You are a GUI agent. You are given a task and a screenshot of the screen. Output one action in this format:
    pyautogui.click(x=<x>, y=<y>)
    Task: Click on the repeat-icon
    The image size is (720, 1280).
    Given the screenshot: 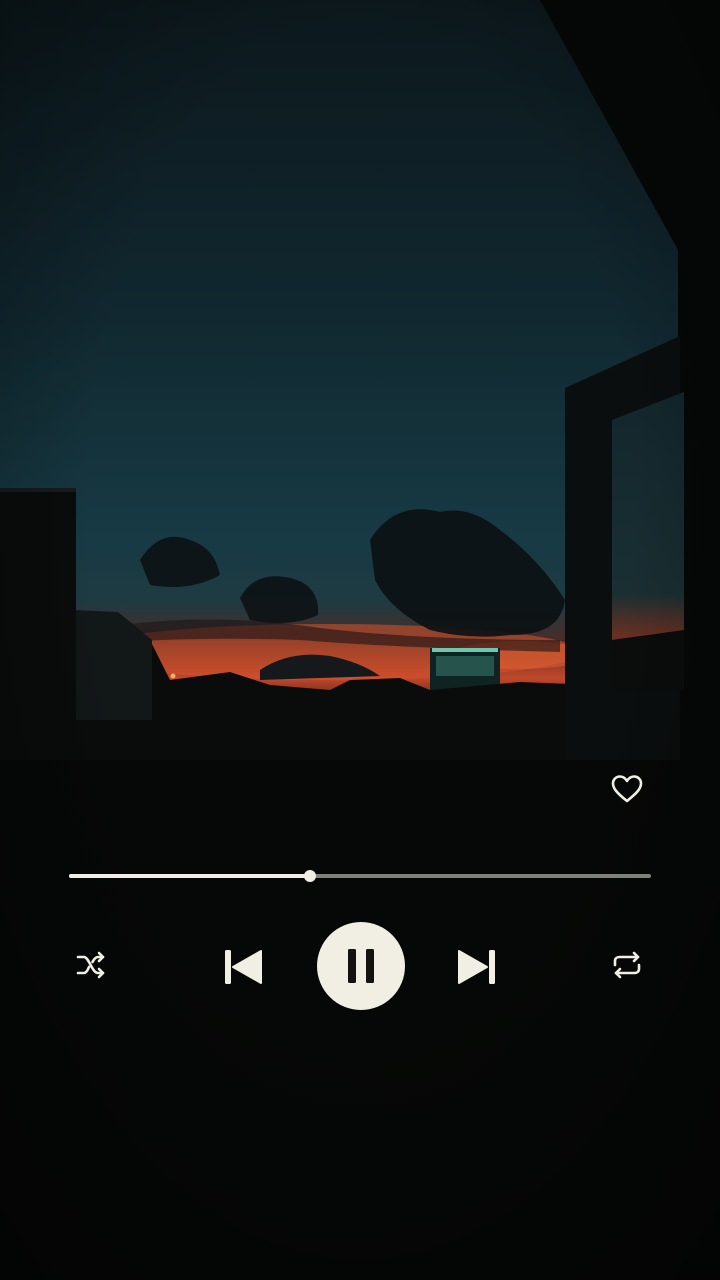 What is the action you would take?
    pyautogui.click(x=627, y=965)
    